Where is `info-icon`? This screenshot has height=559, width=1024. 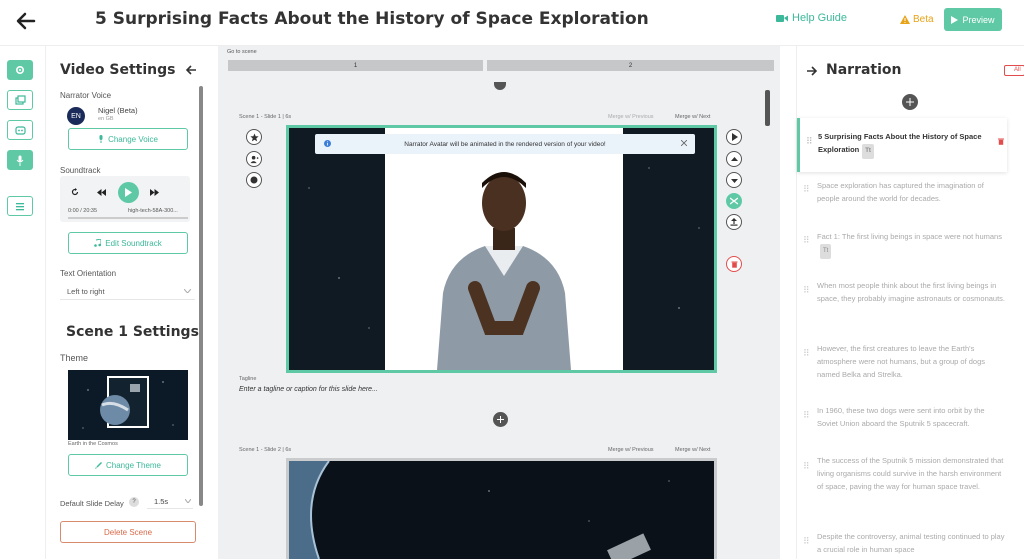 info-icon is located at coordinates (327, 143).